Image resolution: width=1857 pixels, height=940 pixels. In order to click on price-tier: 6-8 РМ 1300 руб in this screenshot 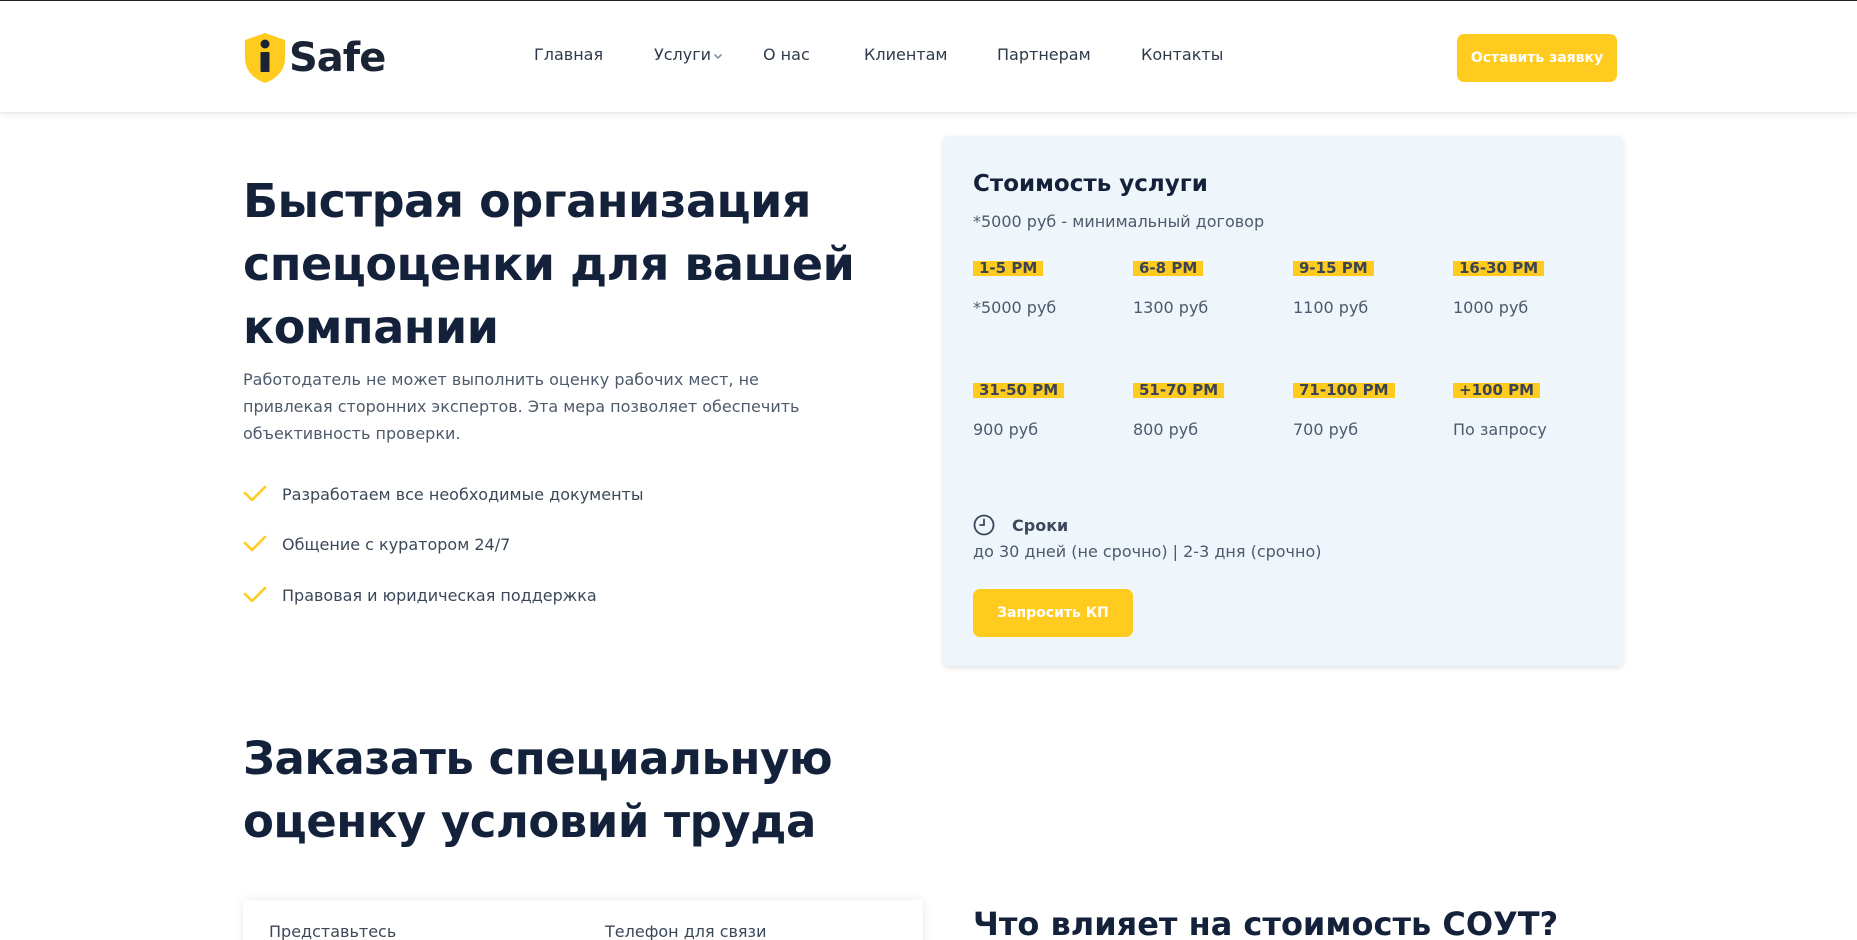, I will do `click(1208, 288)`.